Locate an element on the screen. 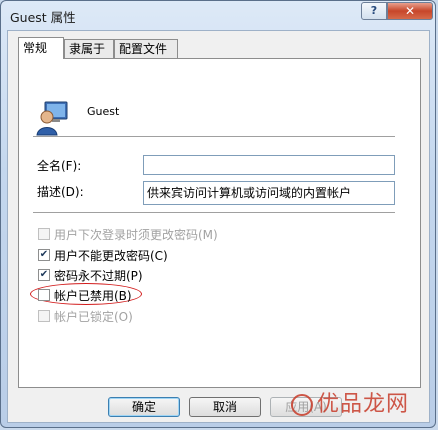 This screenshot has width=438, height=430. description-field: 供来宾访问计算机或访问域的内置帐户 is located at coordinates (269, 193).